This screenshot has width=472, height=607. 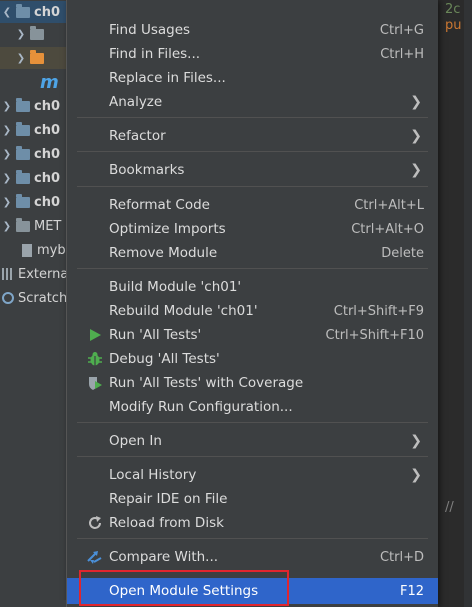 I want to click on menu-item-reload-from-disk: Reload from Disk, so click(x=252, y=523).